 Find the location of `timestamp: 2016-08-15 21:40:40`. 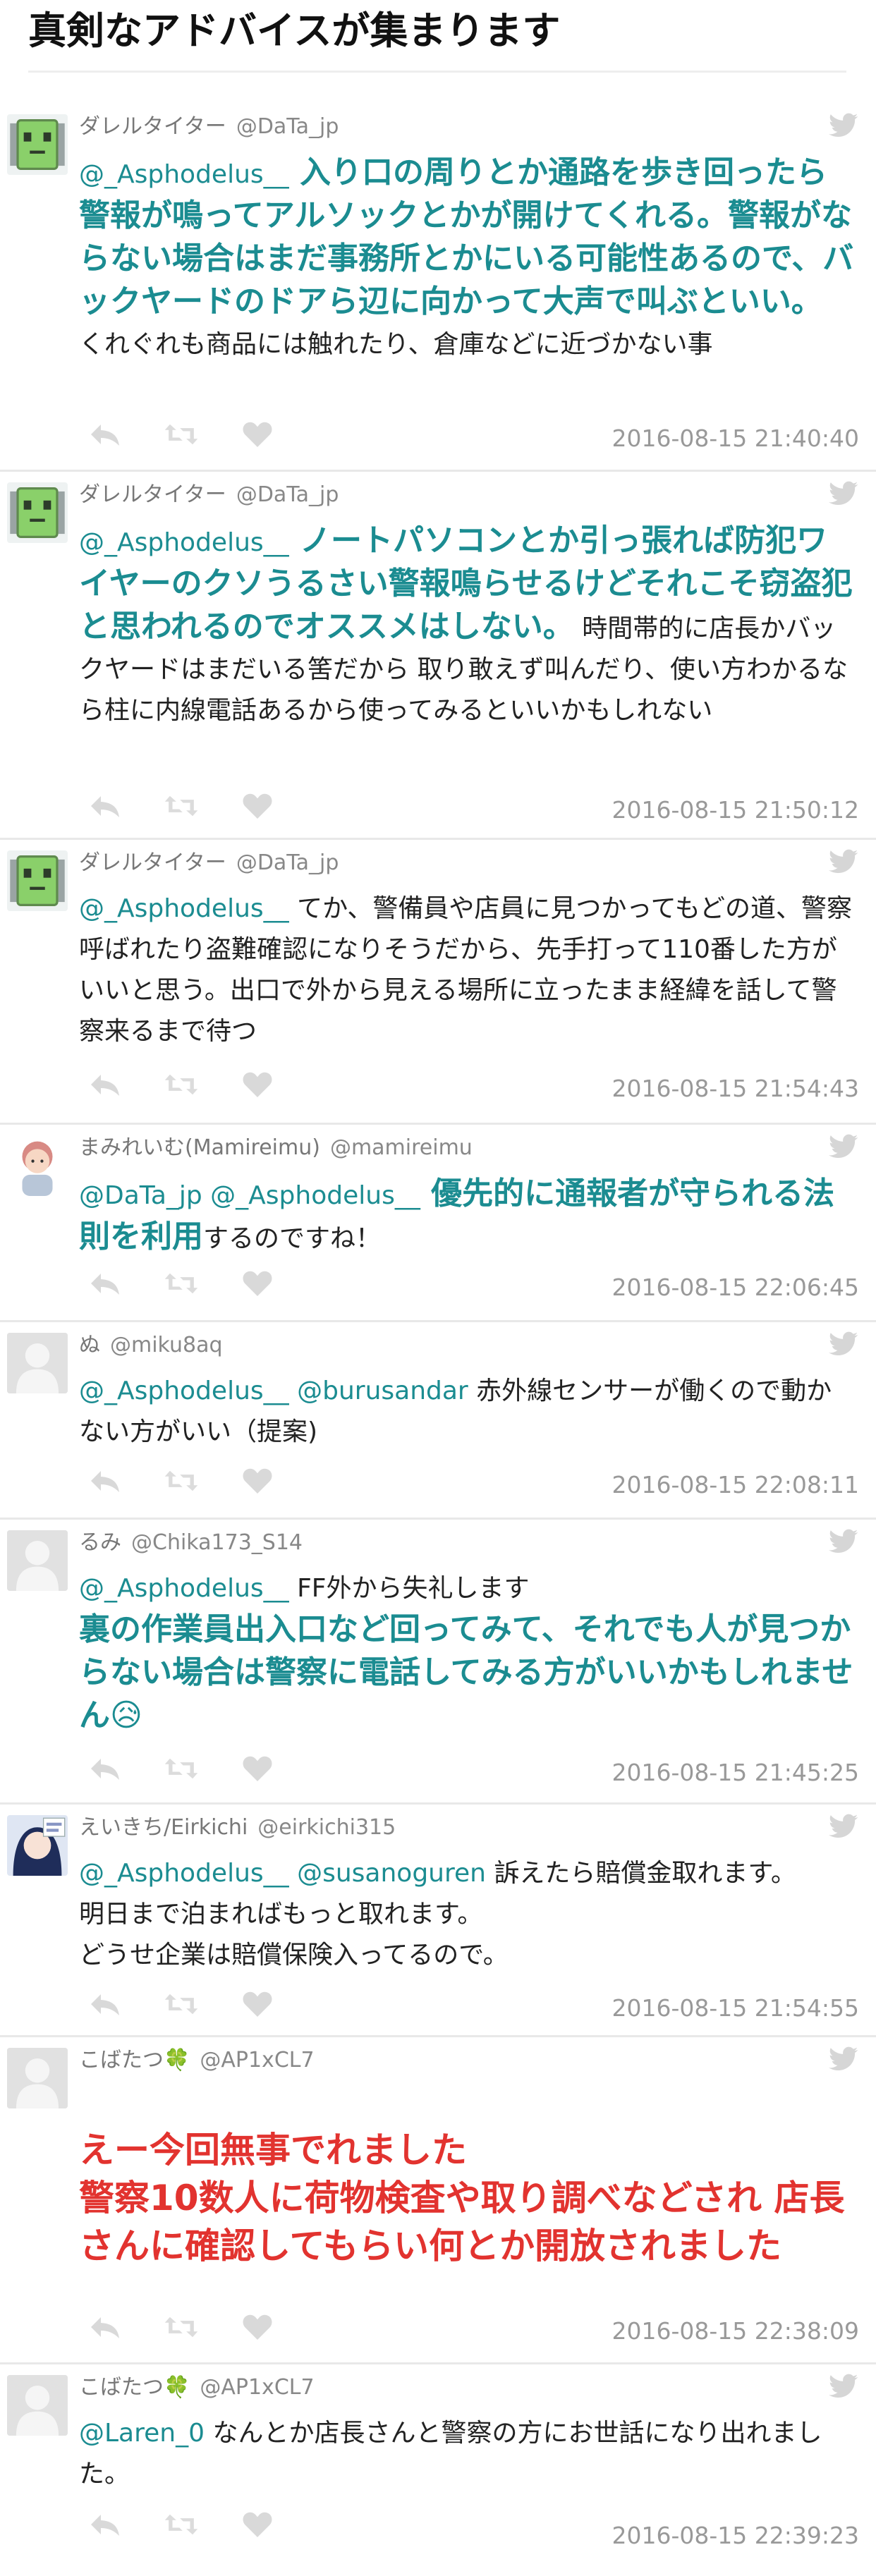

timestamp: 2016-08-15 21:40:40 is located at coordinates (735, 439).